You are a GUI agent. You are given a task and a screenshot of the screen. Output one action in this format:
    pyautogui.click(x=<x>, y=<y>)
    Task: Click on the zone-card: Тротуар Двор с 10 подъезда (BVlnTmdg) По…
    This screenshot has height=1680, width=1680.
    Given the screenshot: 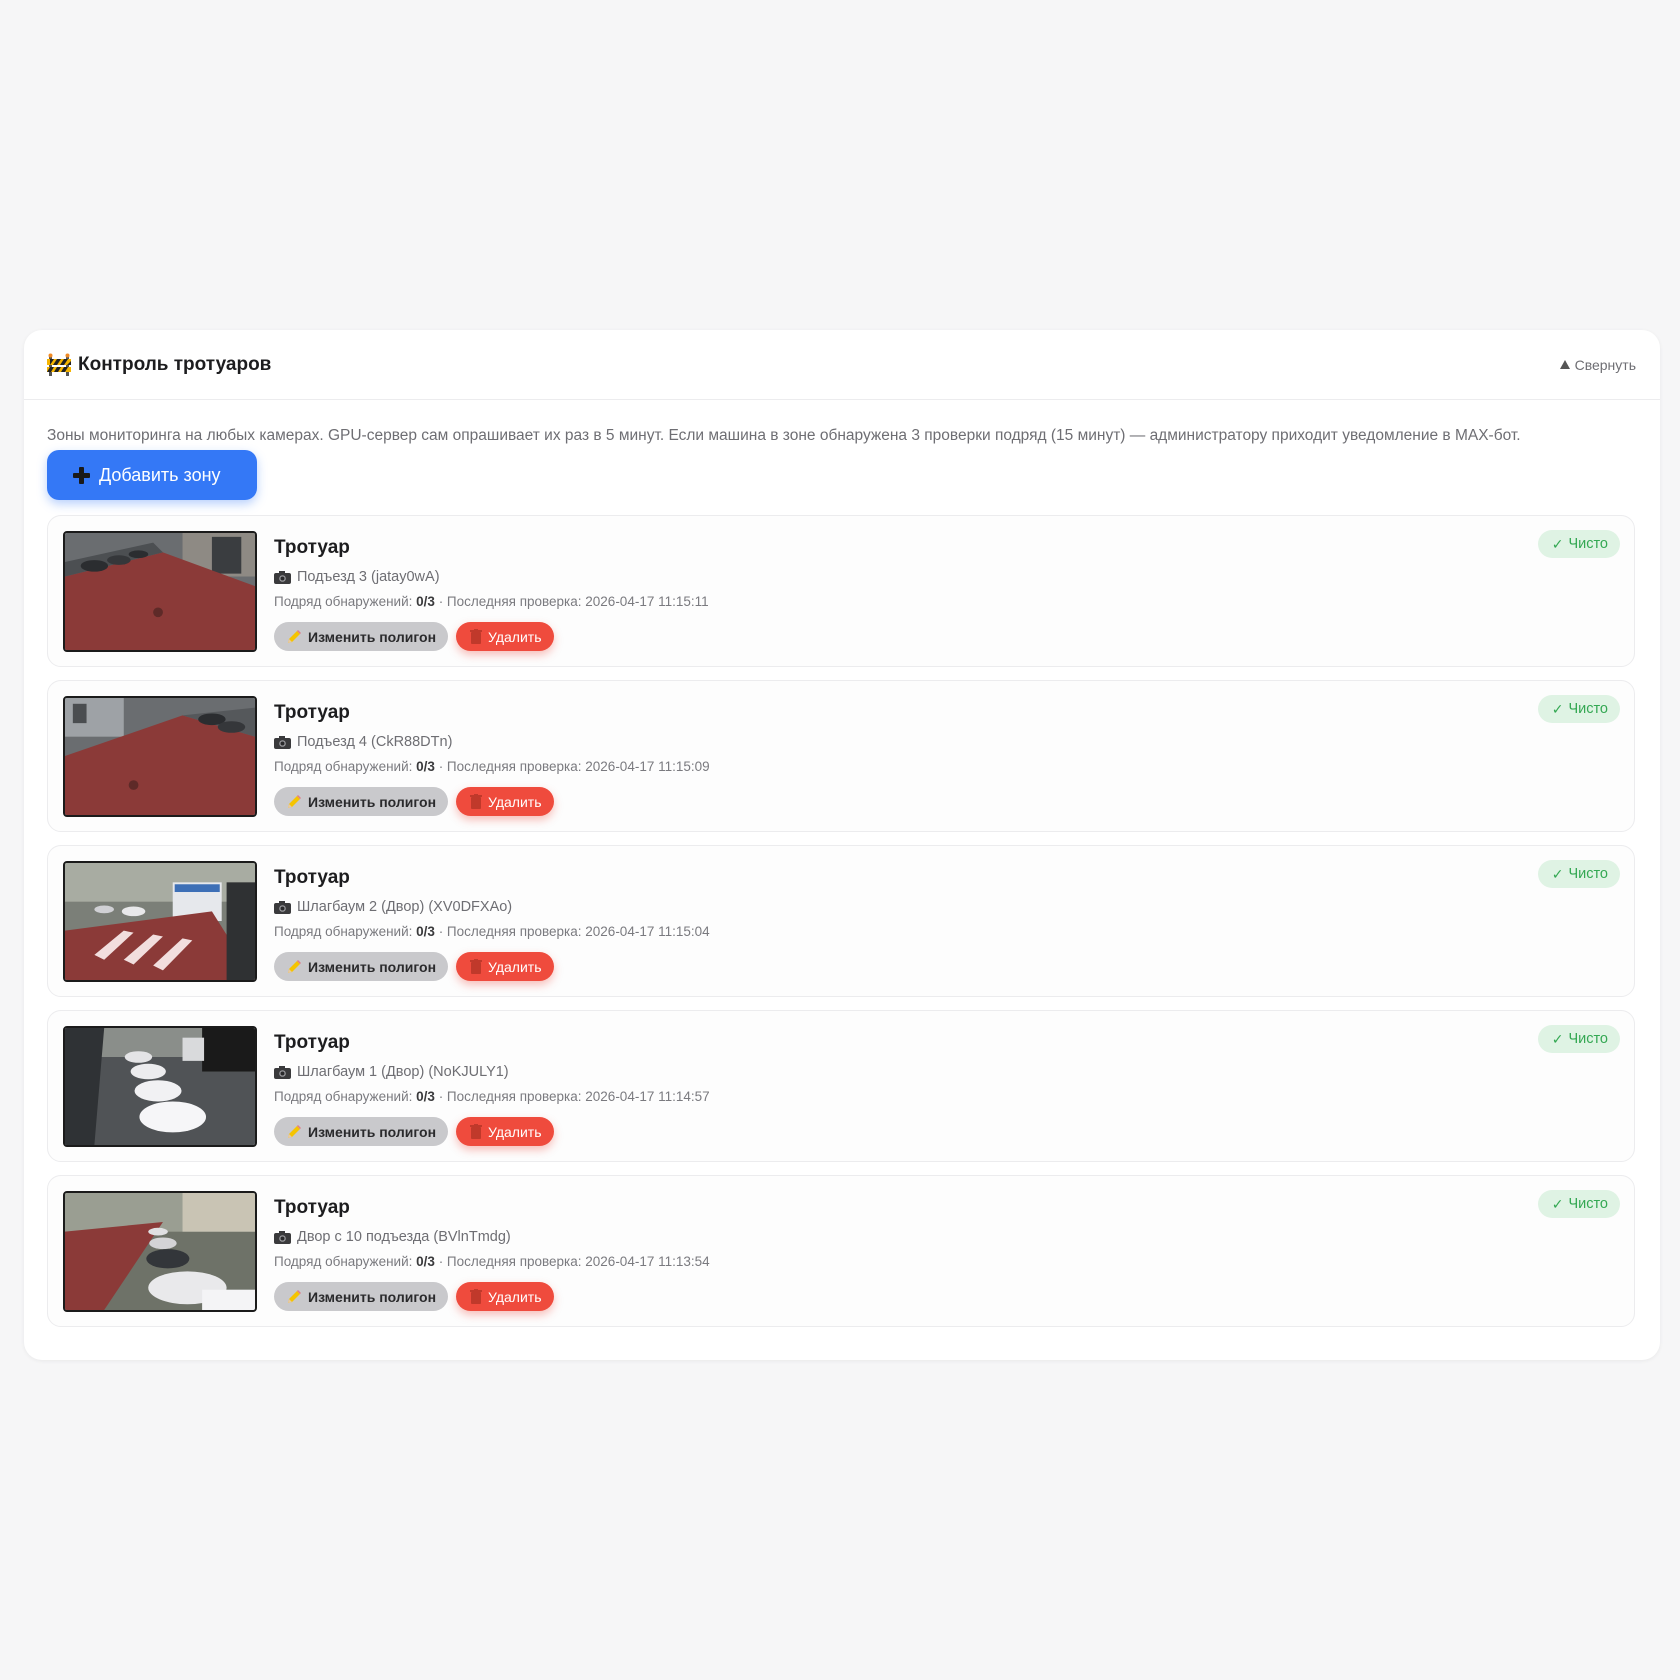 What is the action you would take?
    pyautogui.click(x=841, y=1251)
    